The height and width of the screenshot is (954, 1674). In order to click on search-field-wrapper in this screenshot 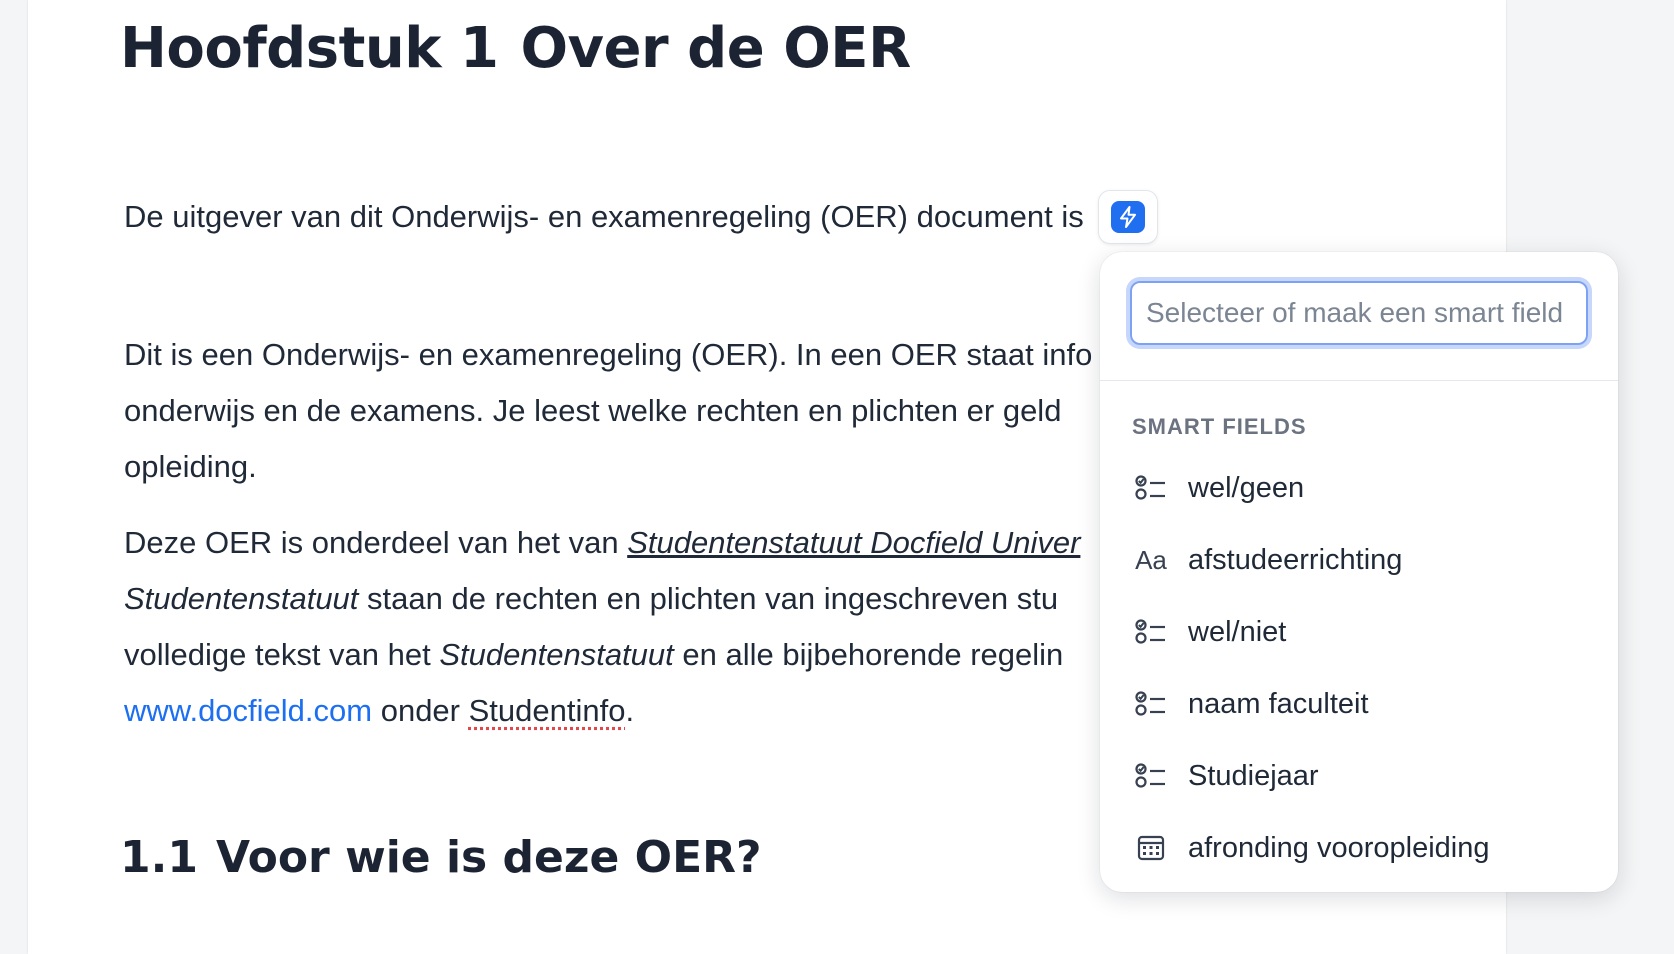, I will do `click(1359, 313)`.